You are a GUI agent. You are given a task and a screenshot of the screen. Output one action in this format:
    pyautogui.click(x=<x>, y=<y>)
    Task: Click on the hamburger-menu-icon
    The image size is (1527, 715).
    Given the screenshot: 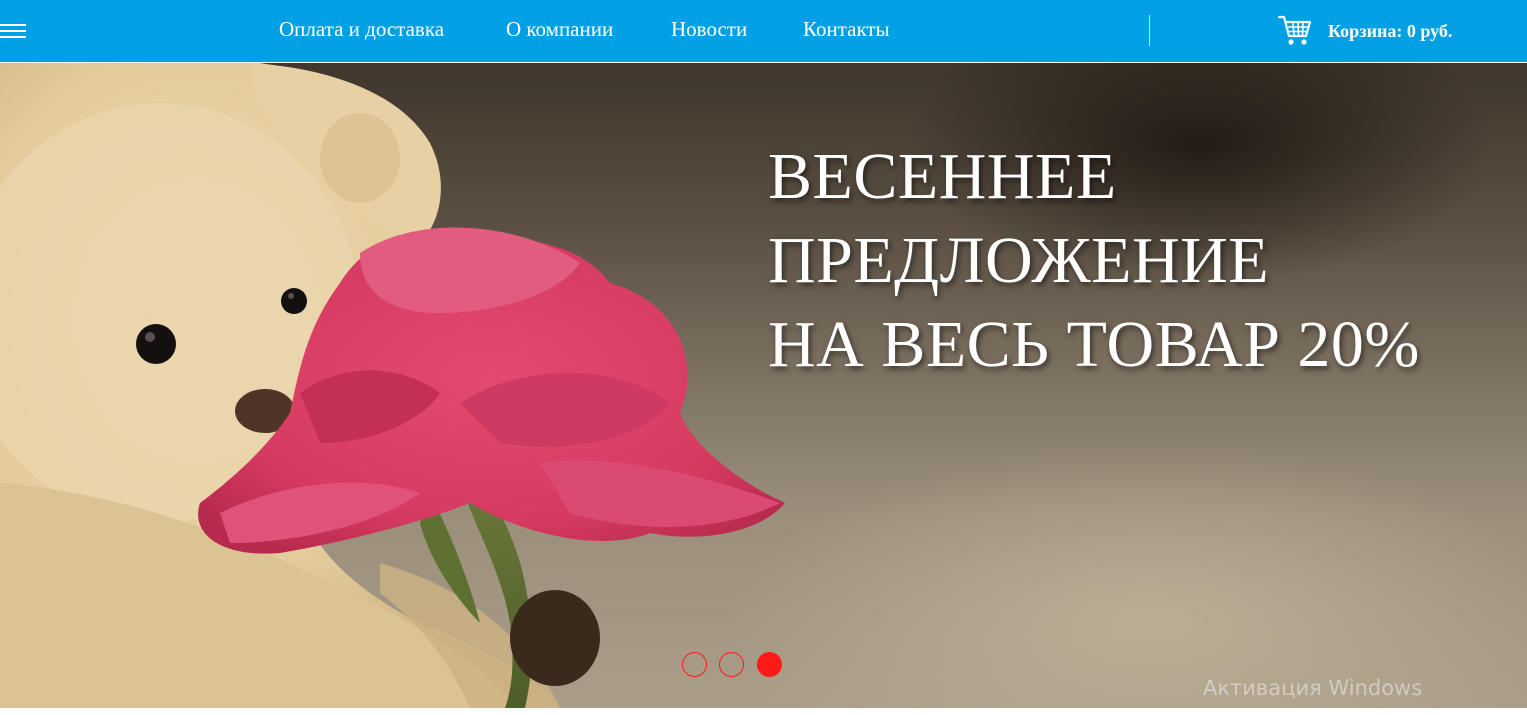 What is the action you would take?
    pyautogui.click(x=13, y=31)
    